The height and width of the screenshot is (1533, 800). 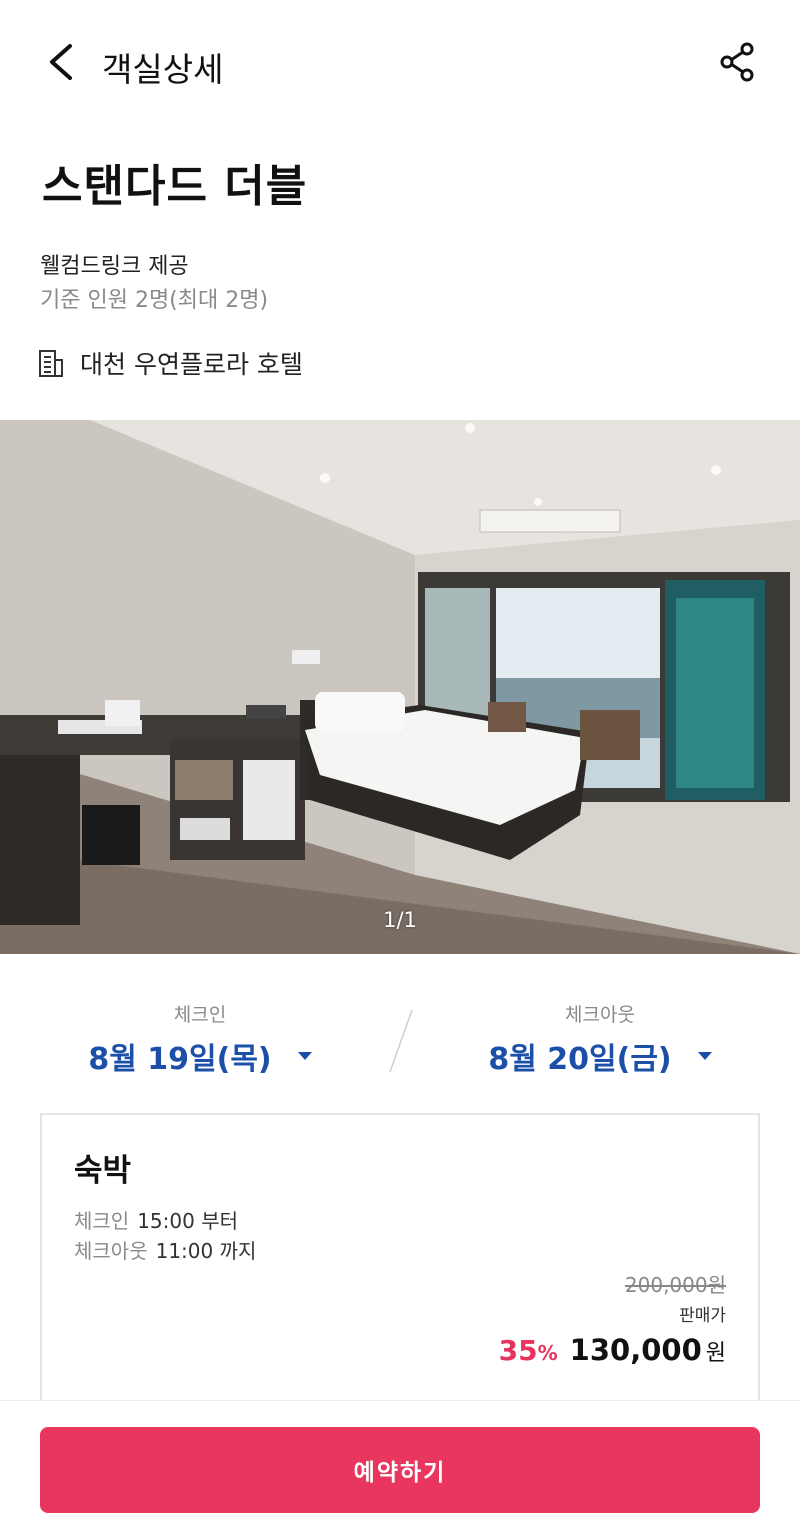 I want to click on hotel-name: 대천 우연플로라 호텔, so click(x=191, y=364).